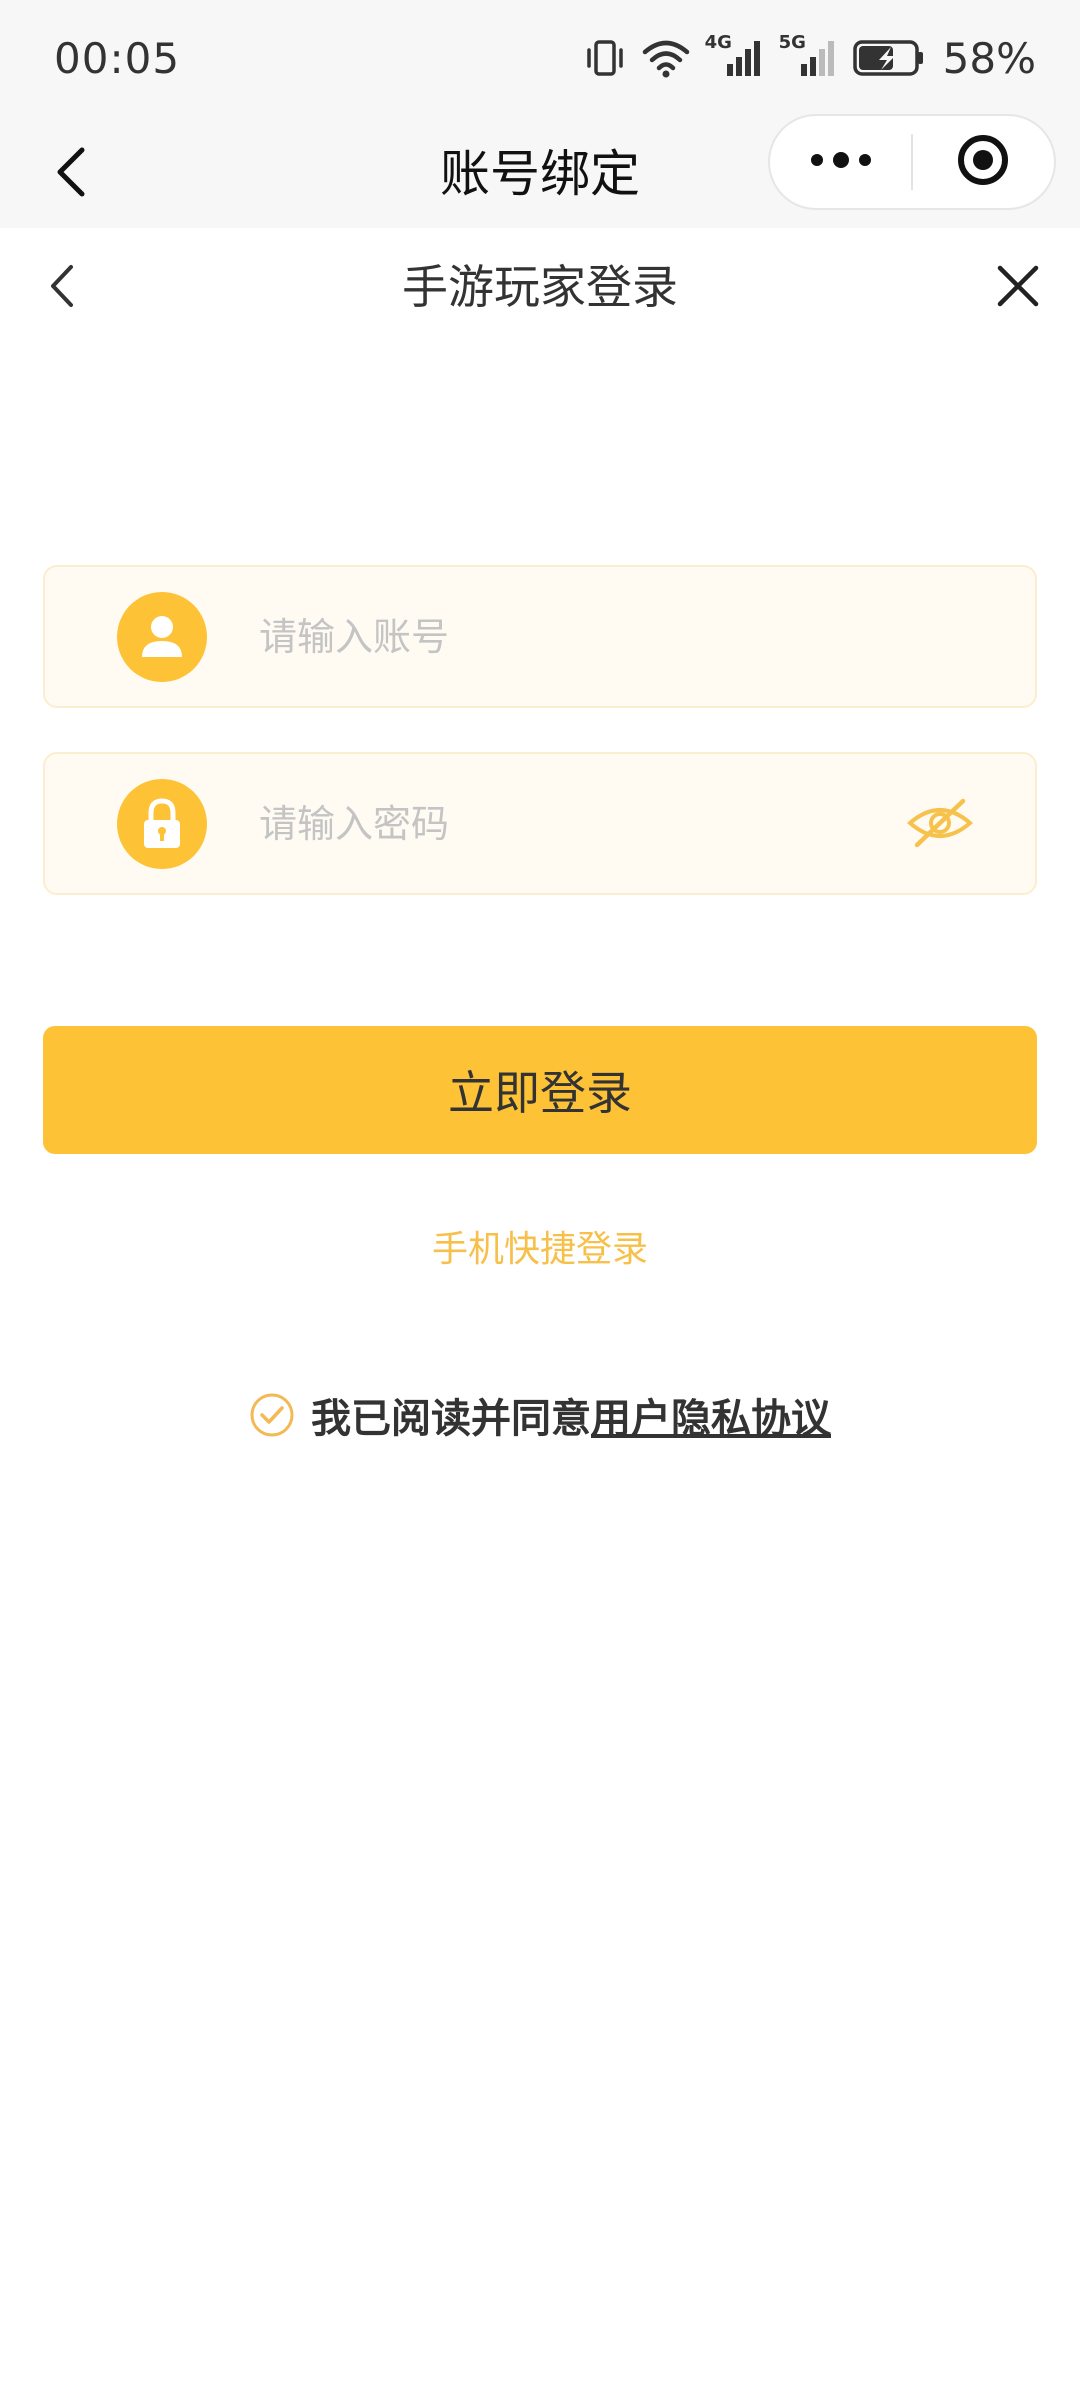 This screenshot has width=1080, height=2388. I want to click on more-button, so click(840, 162).